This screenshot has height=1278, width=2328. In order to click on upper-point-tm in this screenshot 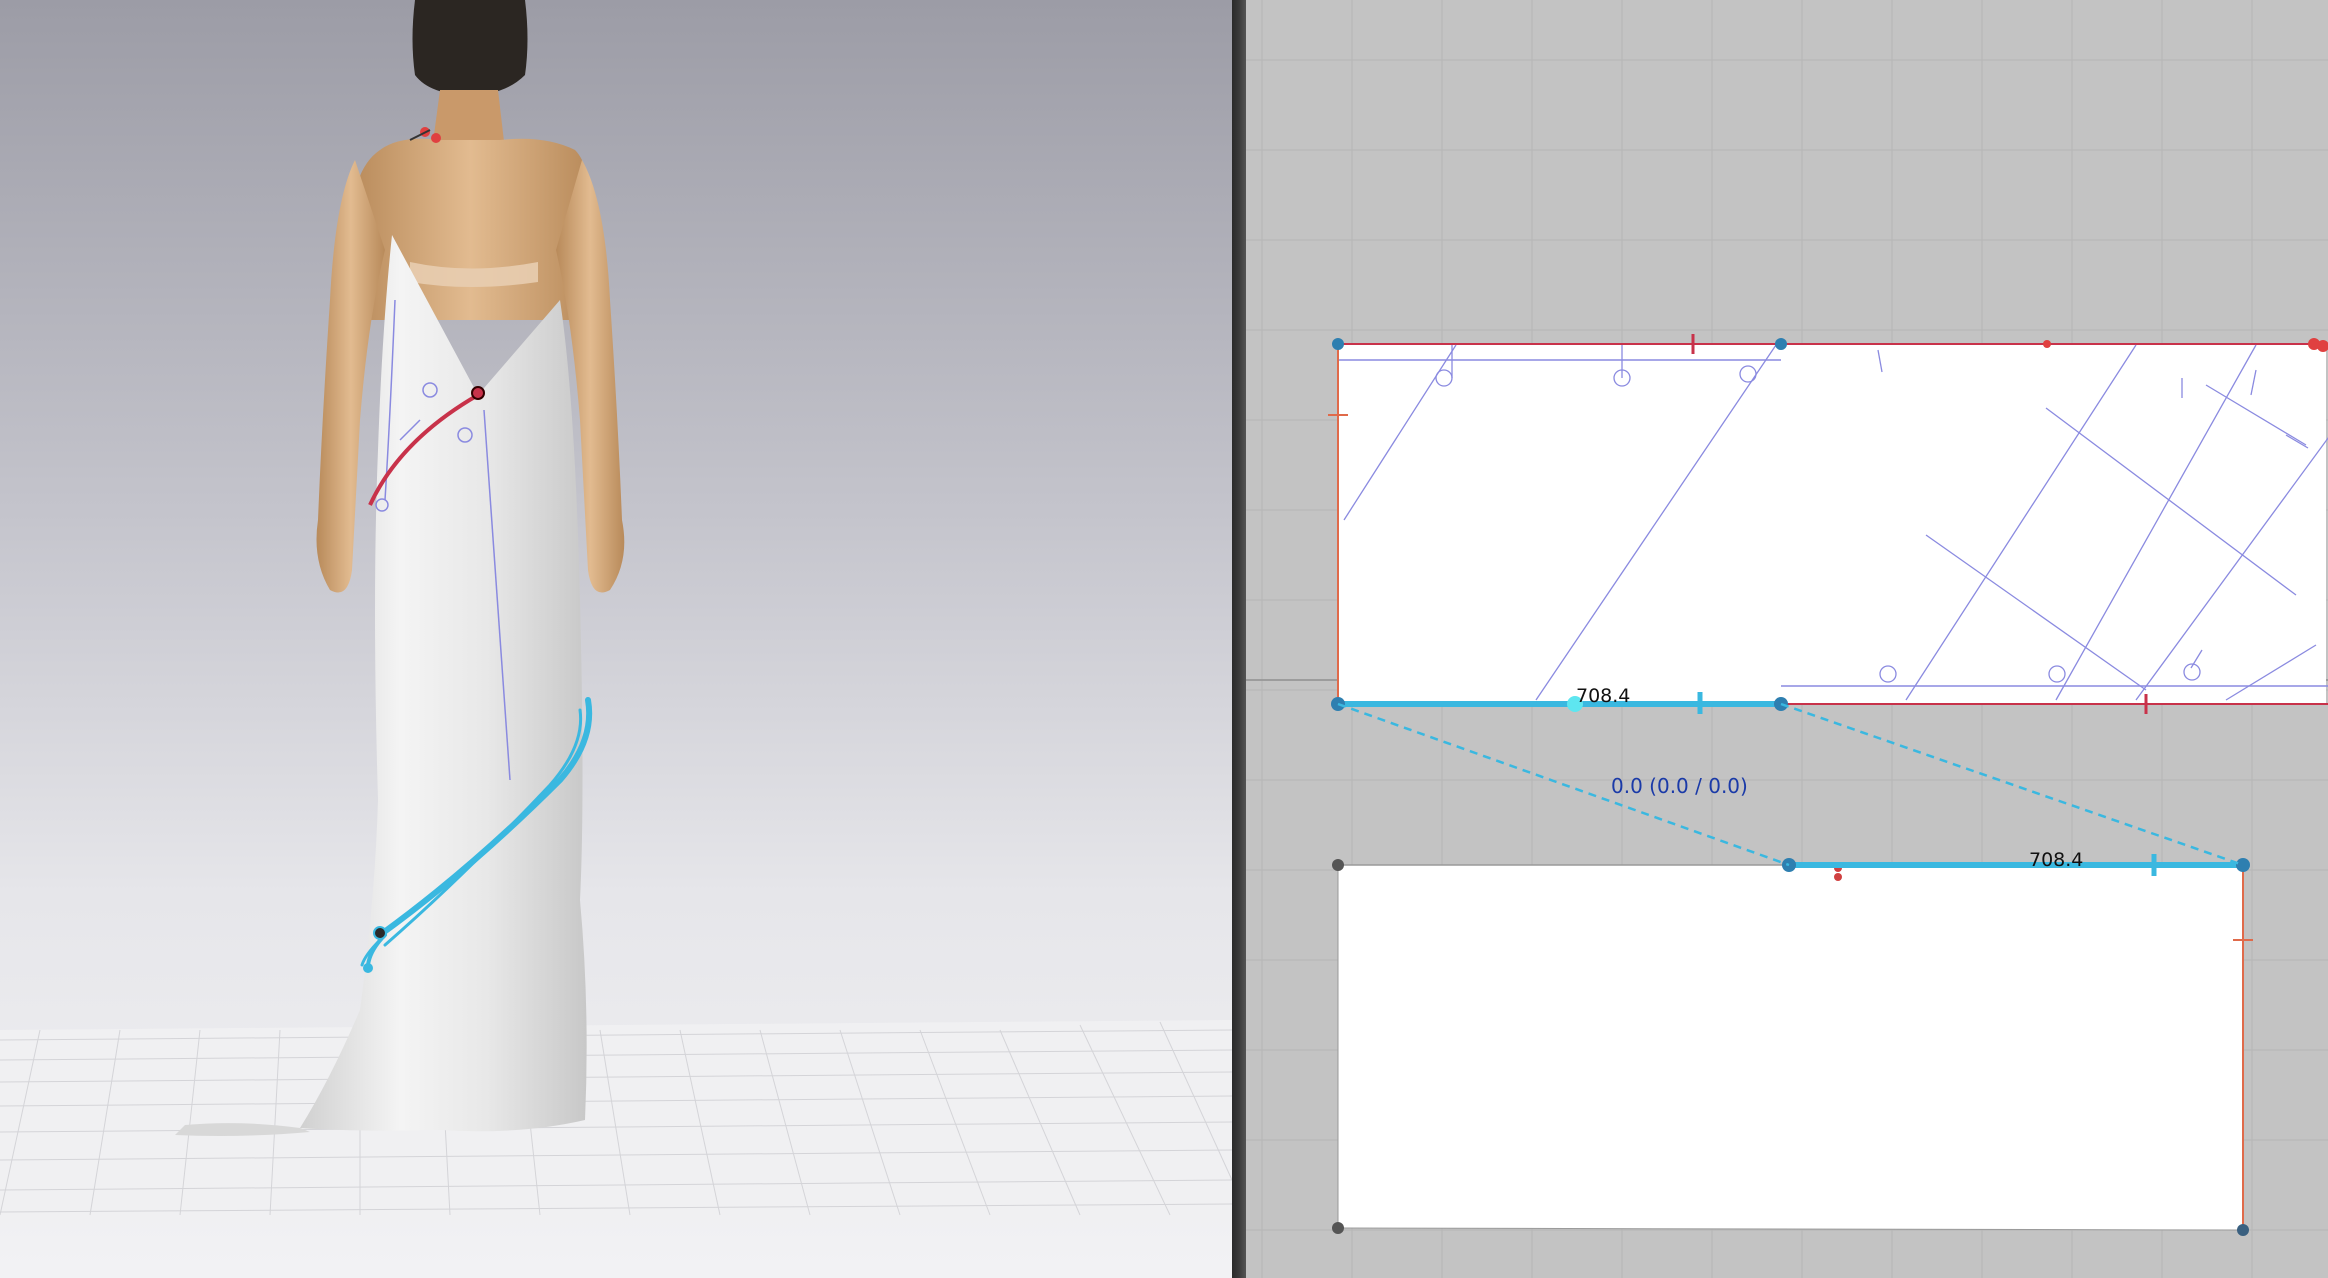, I will do `click(1781, 344)`.